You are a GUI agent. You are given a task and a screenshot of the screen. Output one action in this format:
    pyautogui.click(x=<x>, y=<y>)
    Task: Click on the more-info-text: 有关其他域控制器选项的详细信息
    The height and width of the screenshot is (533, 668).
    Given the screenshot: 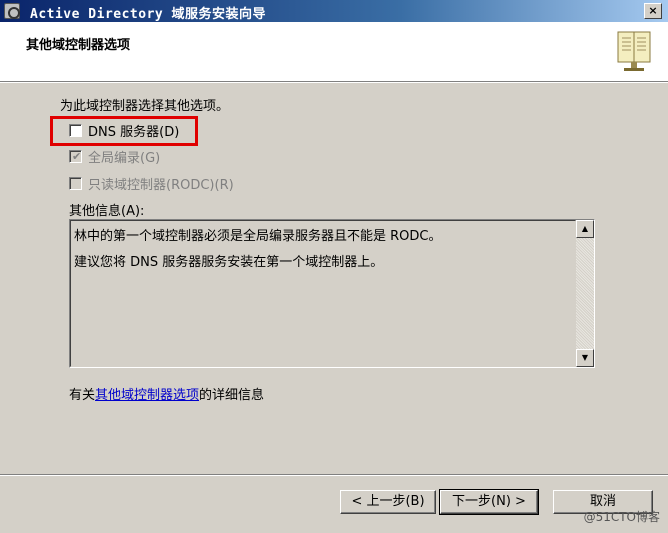 What is the action you would take?
    pyautogui.click(x=166, y=393)
    